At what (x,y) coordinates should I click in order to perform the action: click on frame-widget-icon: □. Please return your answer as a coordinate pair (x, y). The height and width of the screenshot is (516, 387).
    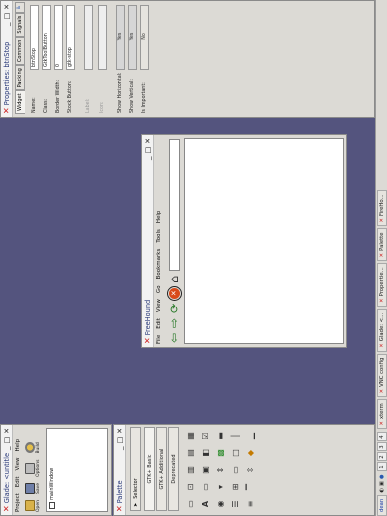
    Looking at the image, I should click on (235, 453).